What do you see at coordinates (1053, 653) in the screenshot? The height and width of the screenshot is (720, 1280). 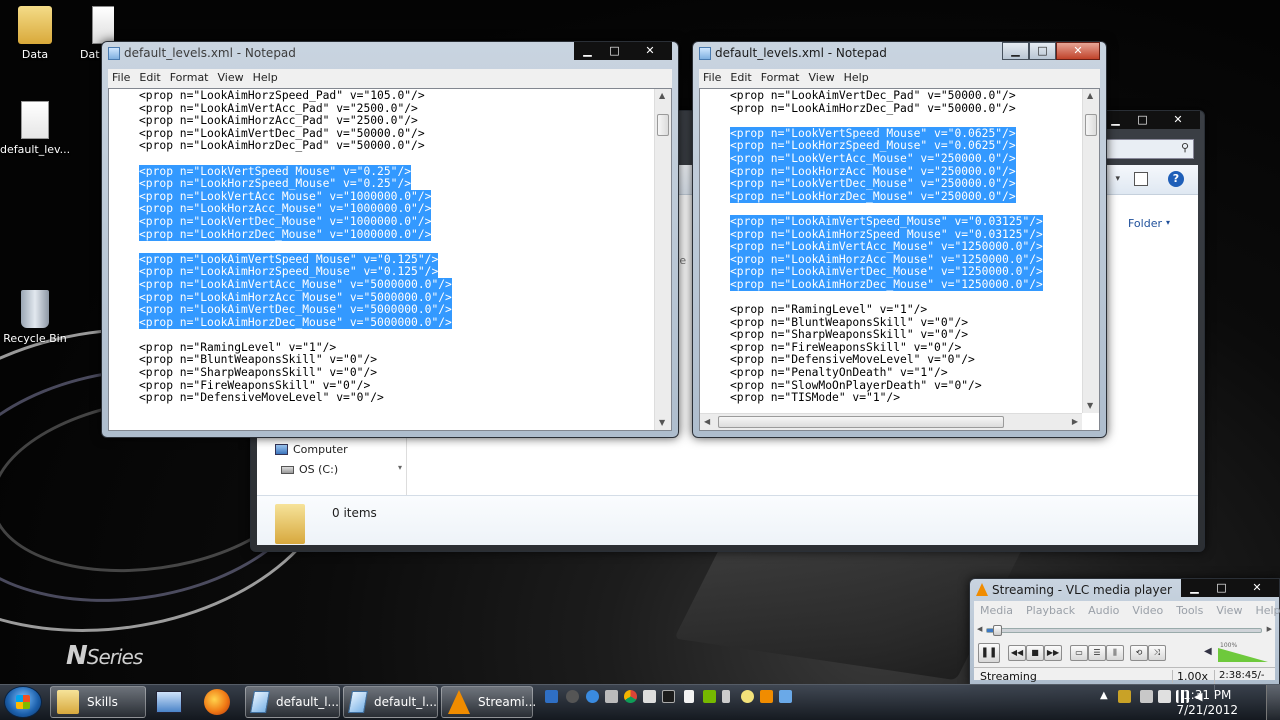 I see `next-button: ▶▶` at bounding box center [1053, 653].